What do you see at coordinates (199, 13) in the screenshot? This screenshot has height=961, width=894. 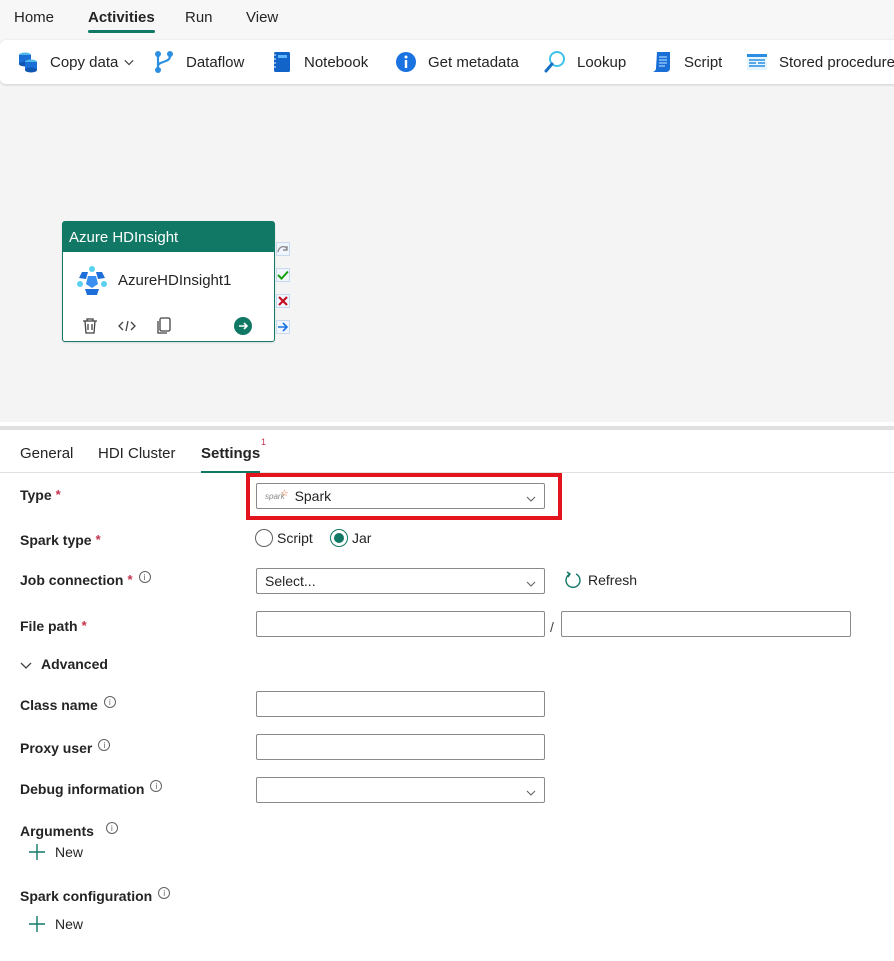 I see `tab-run: Run` at bounding box center [199, 13].